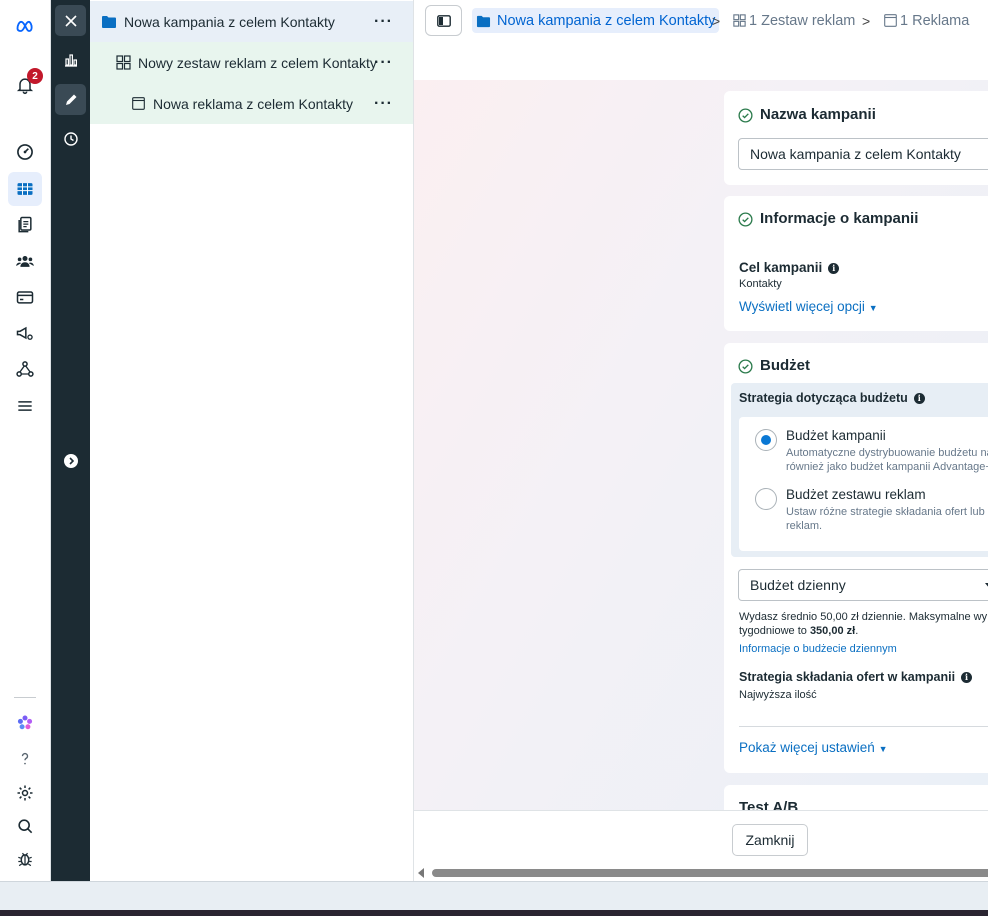  Describe the element at coordinates (25, 793) in the screenshot. I see `settings-gear-icon` at that location.